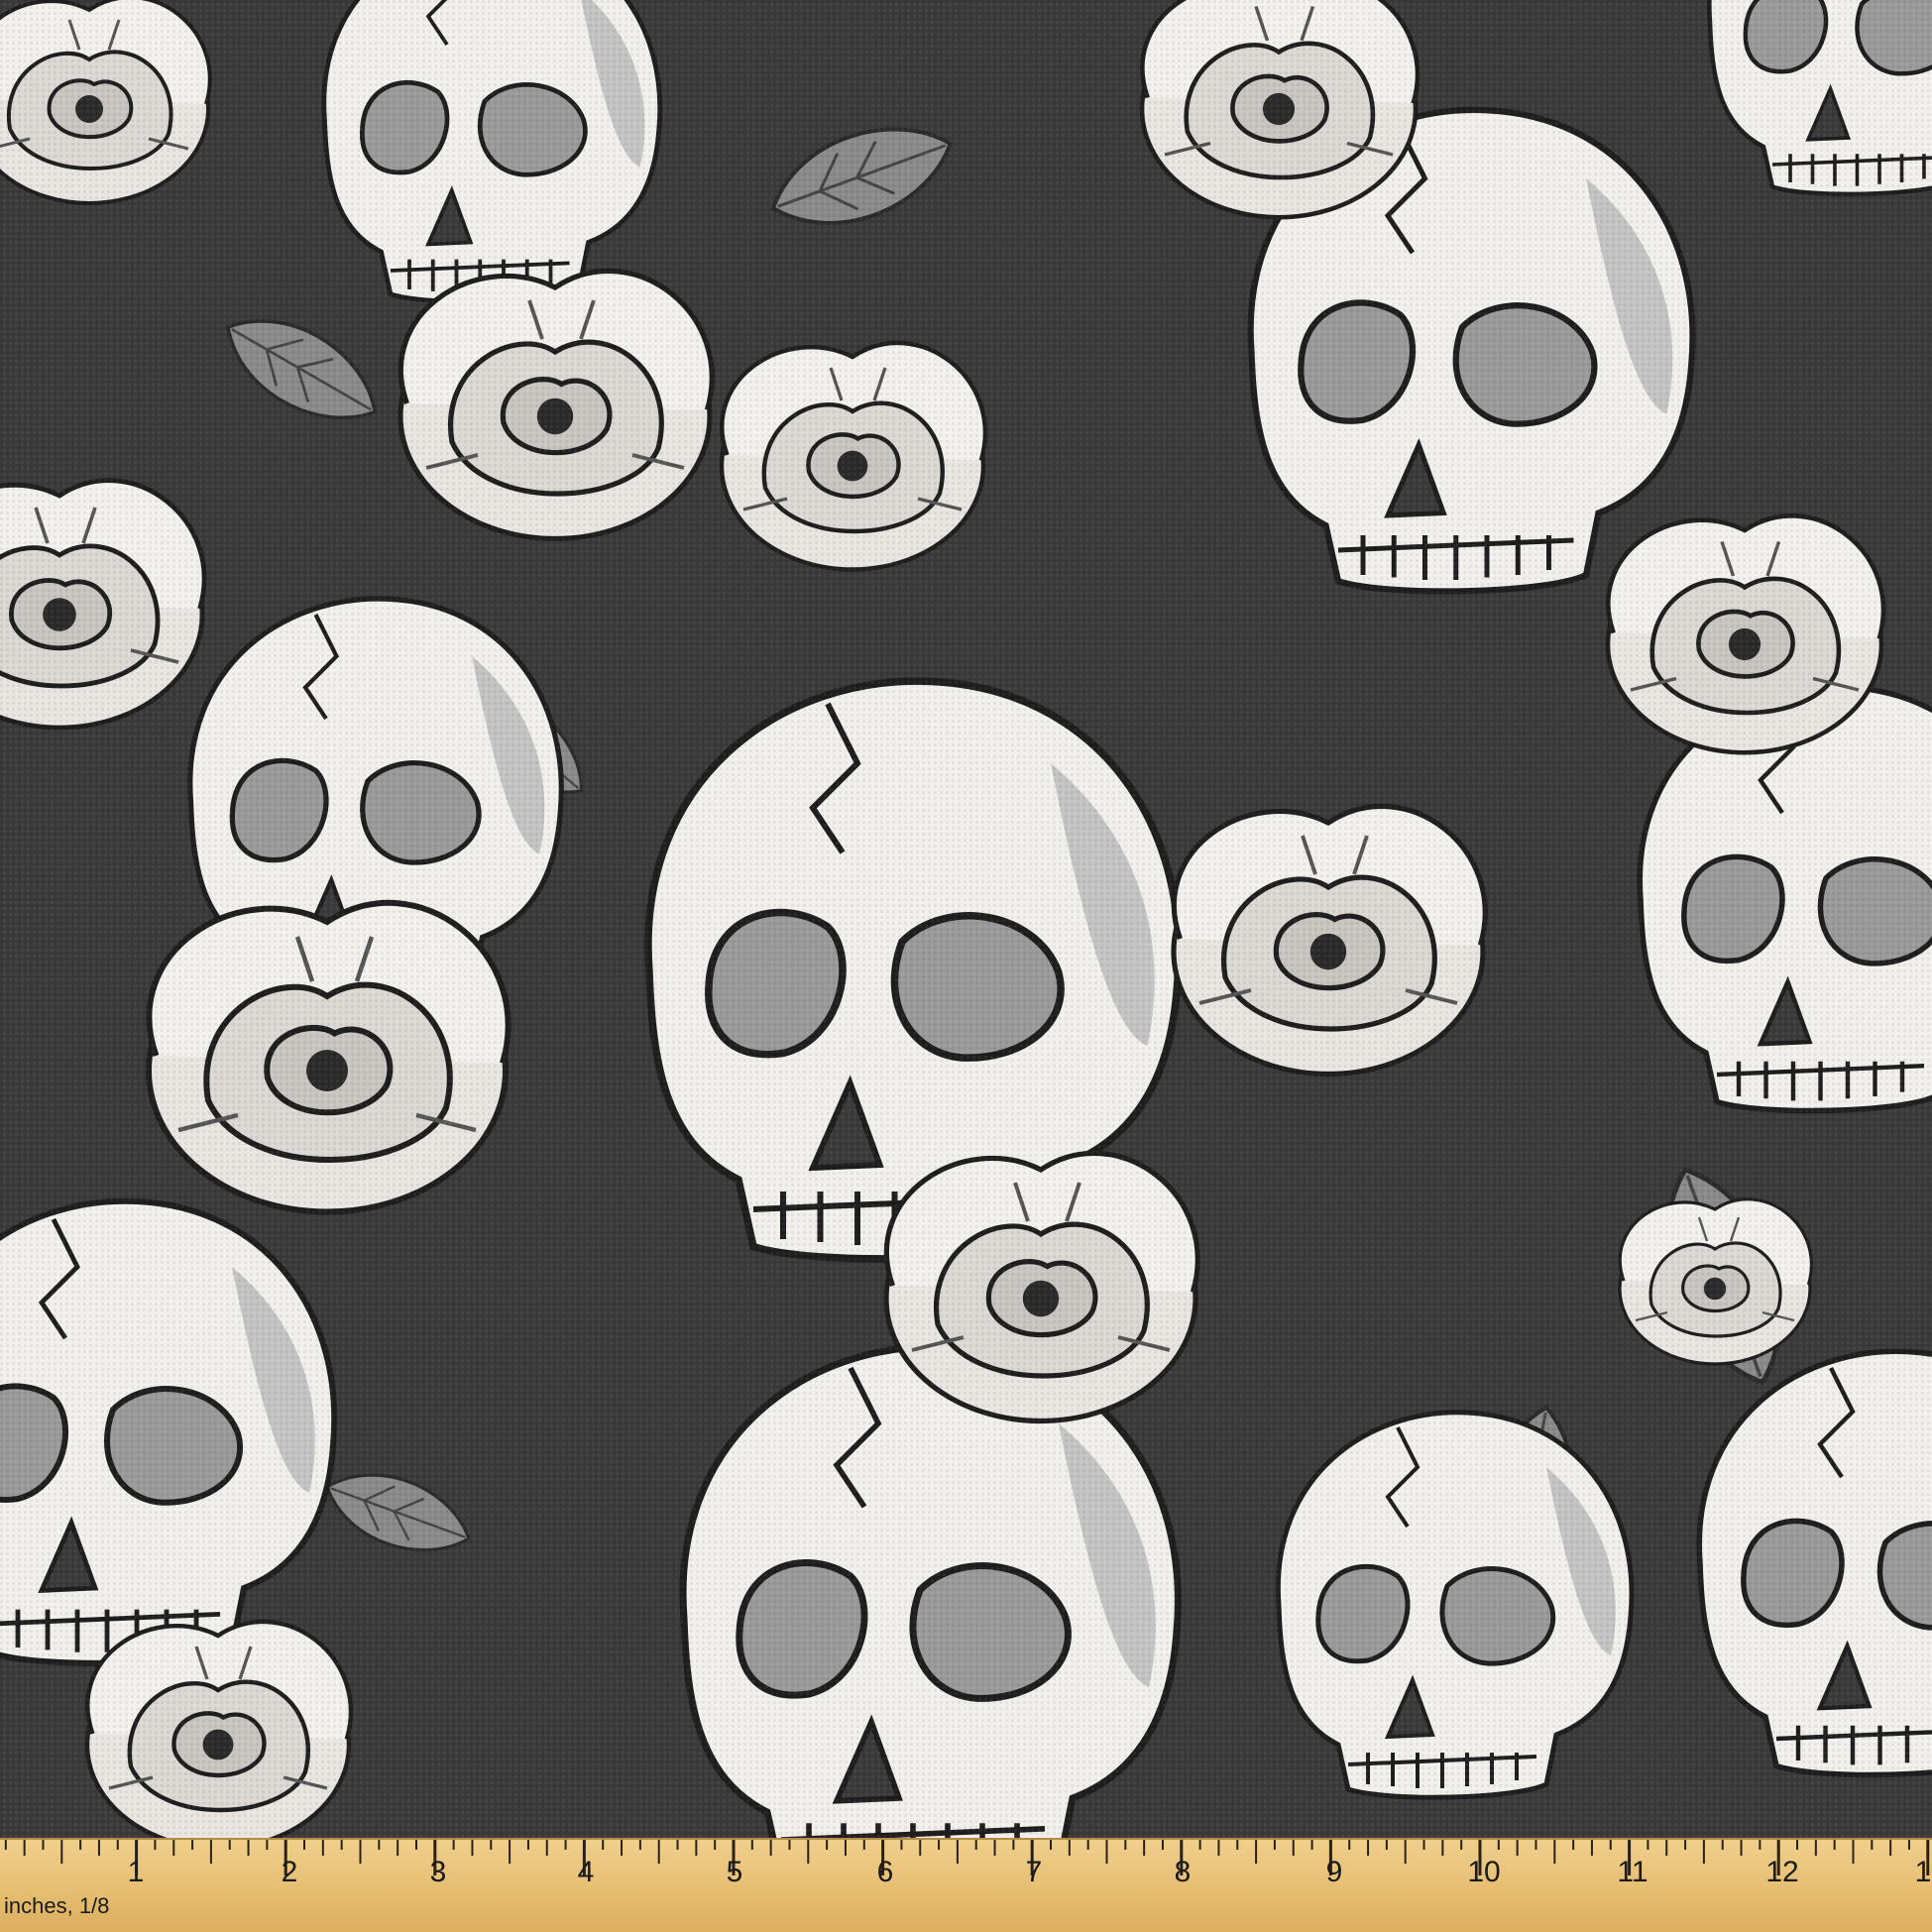 The width and height of the screenshot is (1932, 1932). What do you see at coordinates (289, 1872) in the screenshot?
I see `ruler-number-2: 2` at bounding box center [289, 1872].